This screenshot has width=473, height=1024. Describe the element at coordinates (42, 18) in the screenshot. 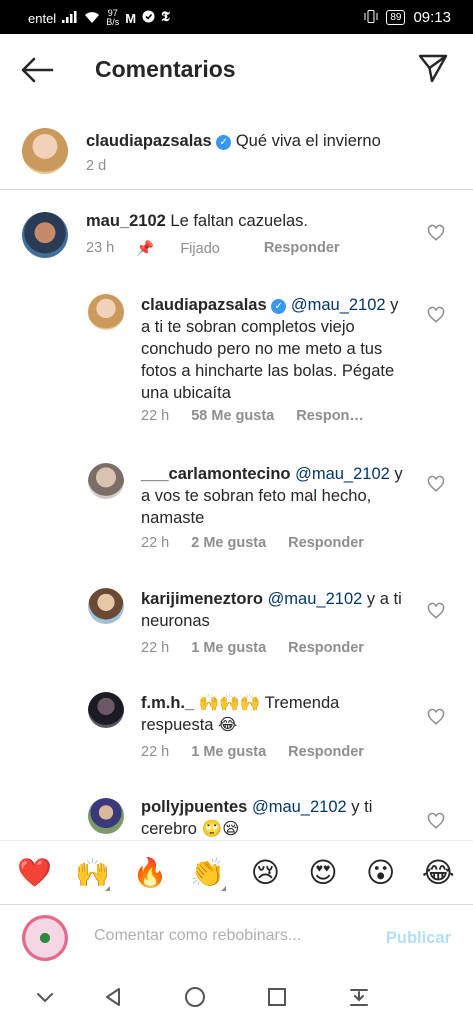

I see `carrier-name: entel` at that location.